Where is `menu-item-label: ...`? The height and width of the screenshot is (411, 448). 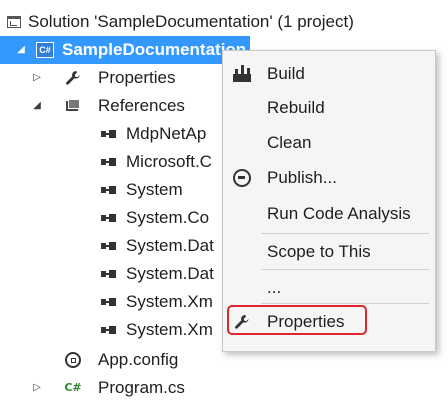 menu-item-label: ... is located at coordinates (274, 287).